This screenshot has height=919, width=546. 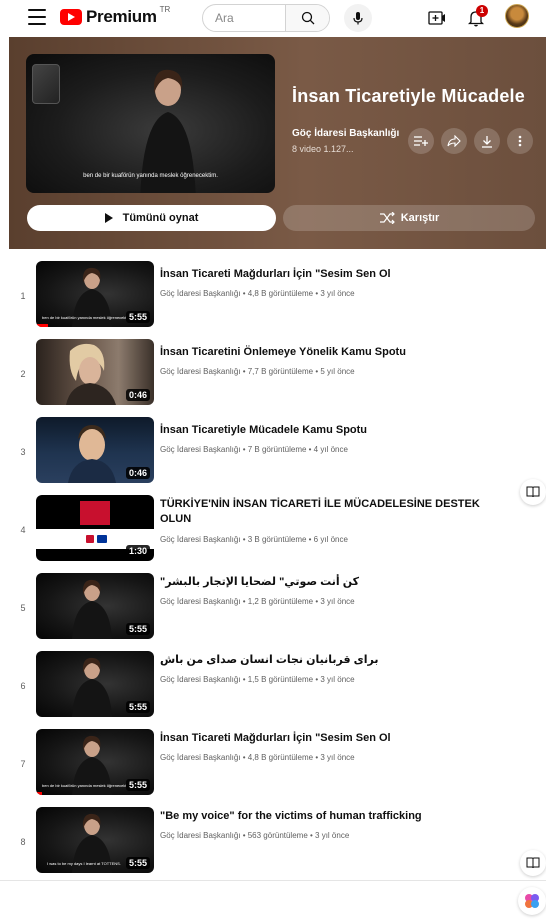 I want to click on video-index: 4, so click(x=23, y=530).